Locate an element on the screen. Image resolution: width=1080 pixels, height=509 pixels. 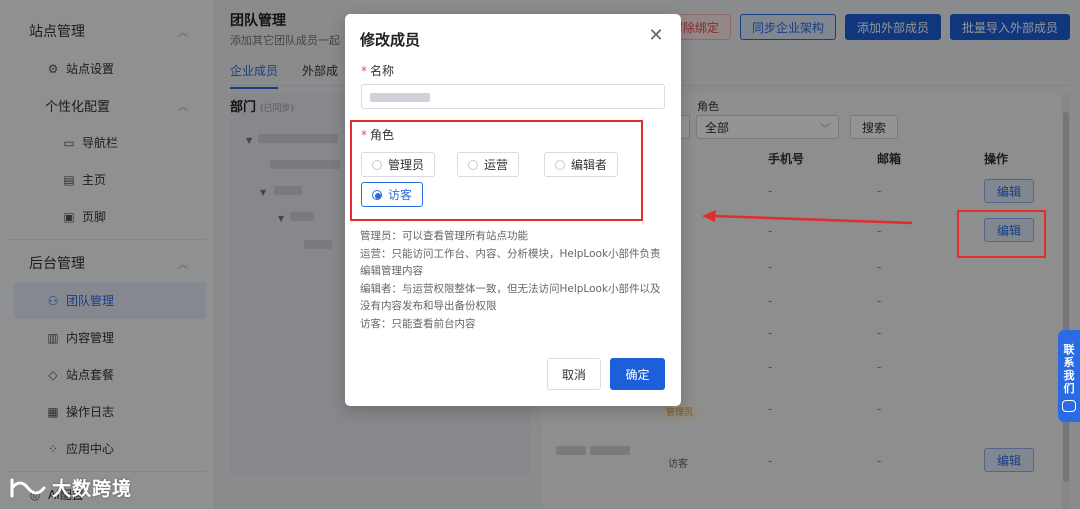
contact-us-text: 联系我们 is located at coordinates (1069, 369).